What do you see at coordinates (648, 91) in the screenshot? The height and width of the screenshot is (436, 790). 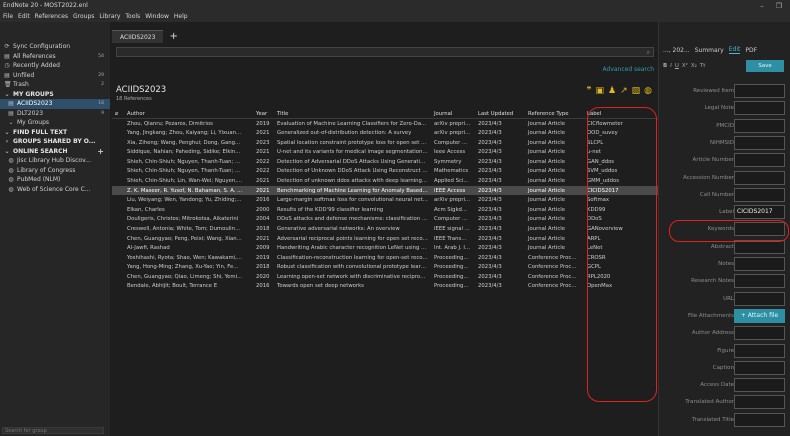 I see `globe-icon: ◍` at bounding box center [648, 91].